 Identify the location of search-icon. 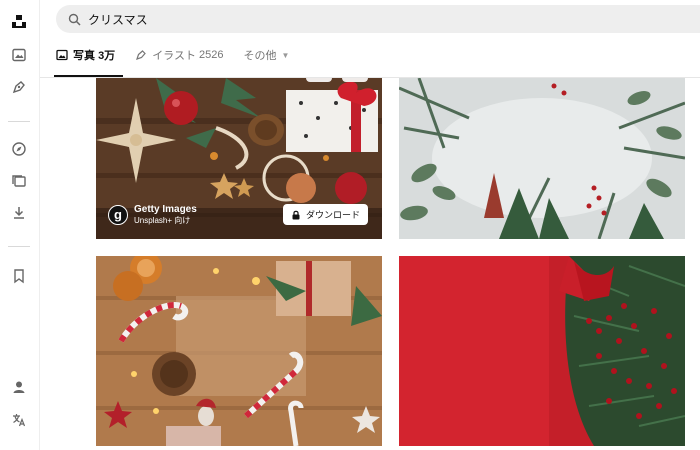
(74, 19).